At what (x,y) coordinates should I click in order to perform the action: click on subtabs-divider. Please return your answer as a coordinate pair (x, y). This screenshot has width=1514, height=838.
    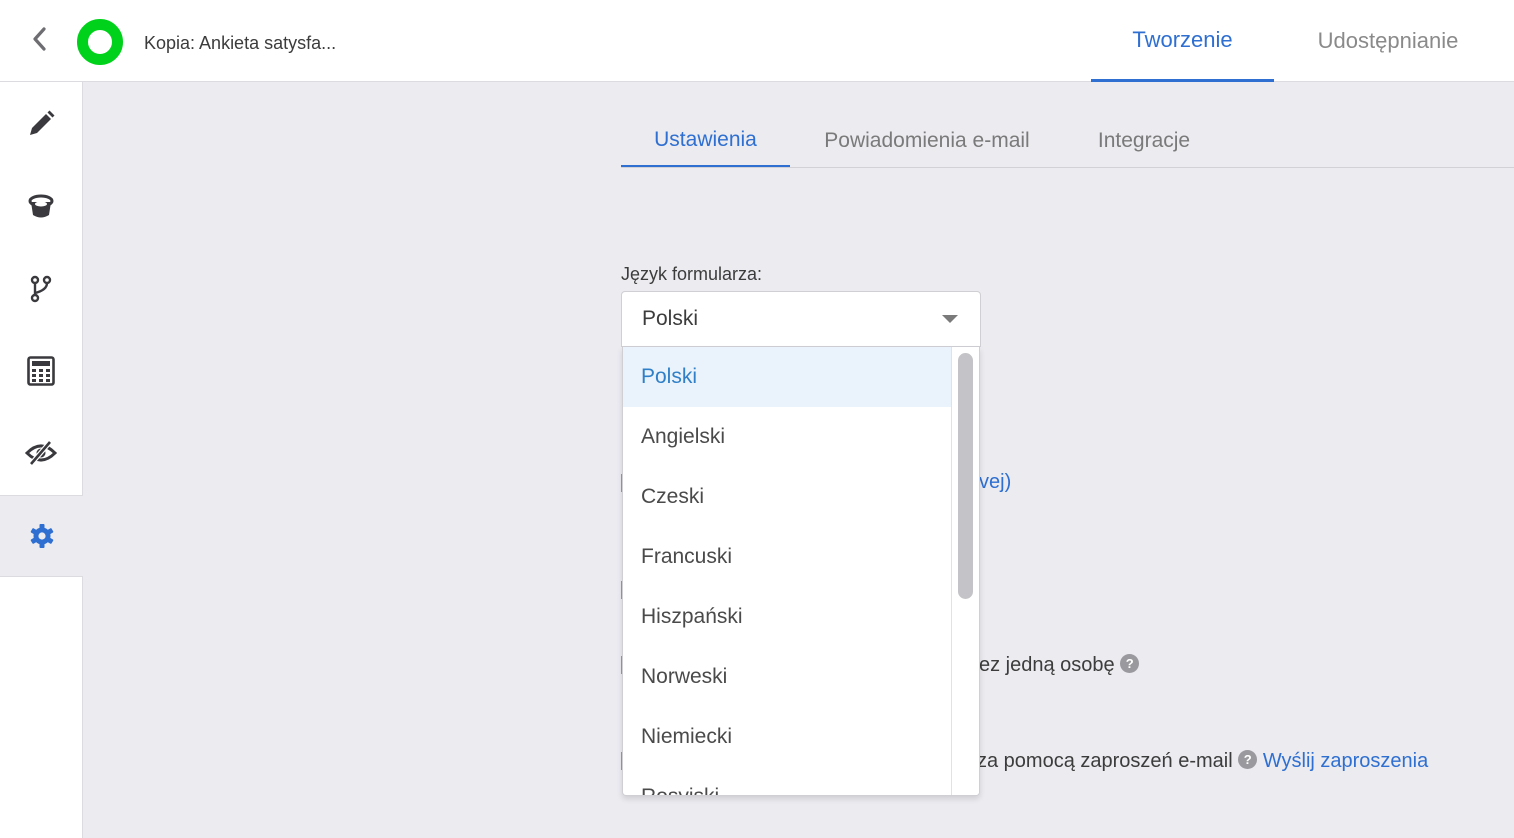
    Looking at the image, I should click on (1067, 167).